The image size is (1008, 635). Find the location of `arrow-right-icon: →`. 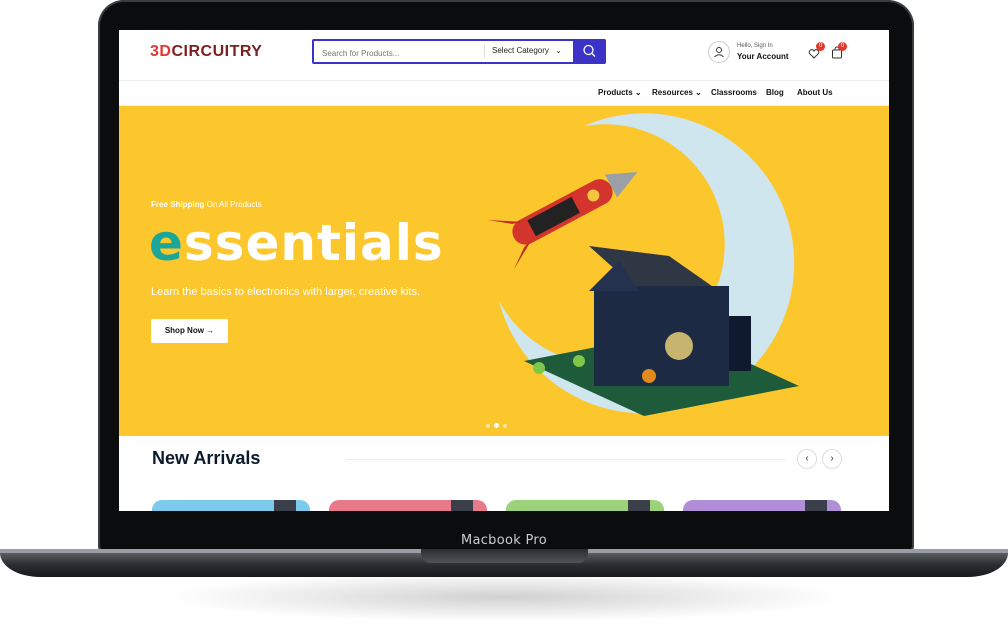

arrow-right-icon: → is located at coordinates (210, 330).